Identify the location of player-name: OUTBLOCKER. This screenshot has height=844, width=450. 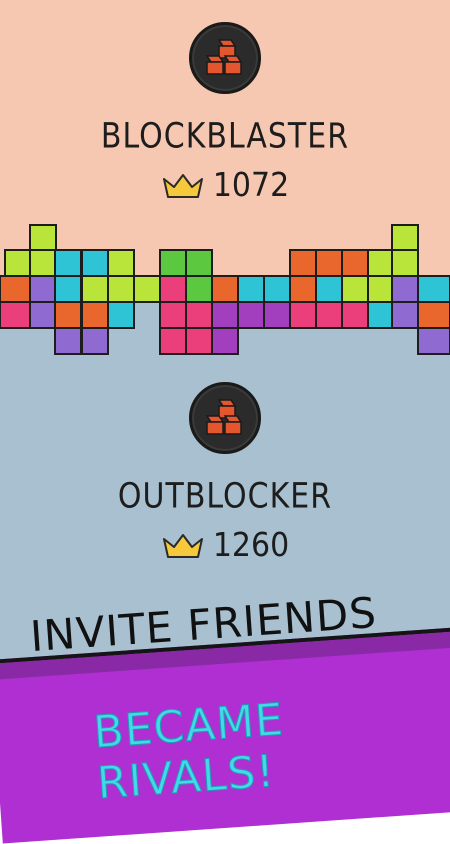
(225, 496).